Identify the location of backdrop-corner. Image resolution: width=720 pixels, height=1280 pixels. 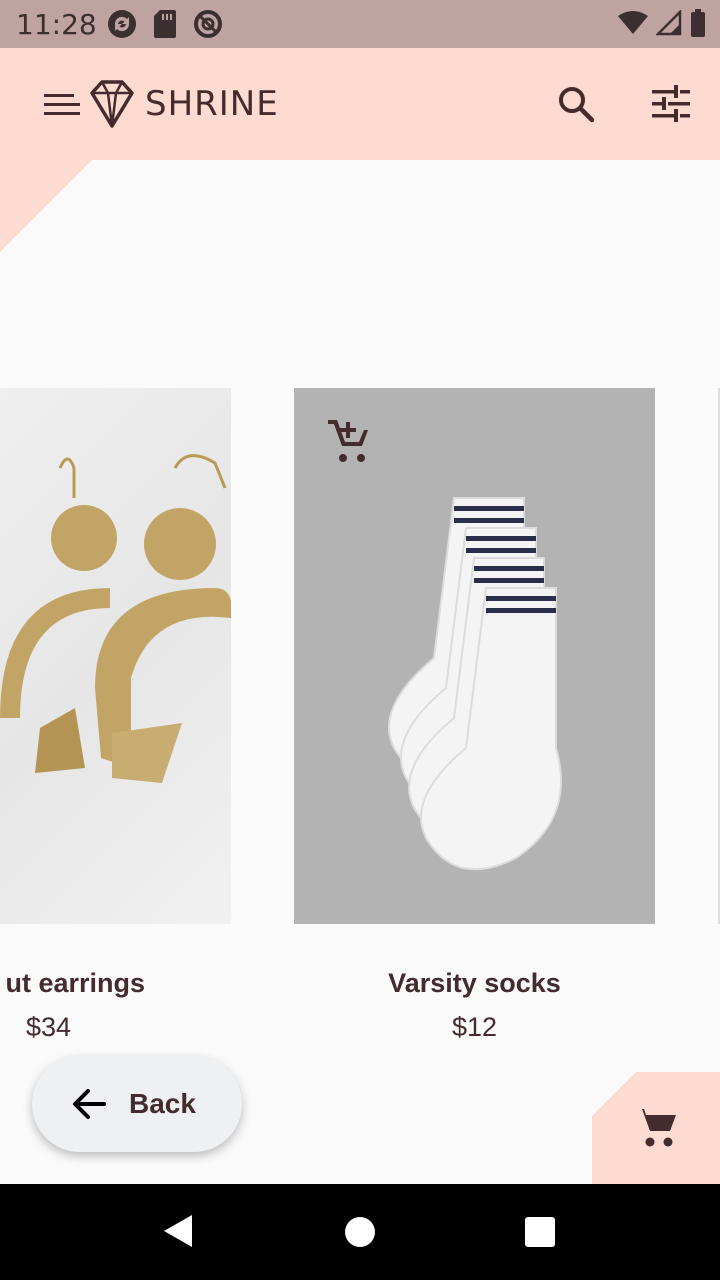
(46, 206).